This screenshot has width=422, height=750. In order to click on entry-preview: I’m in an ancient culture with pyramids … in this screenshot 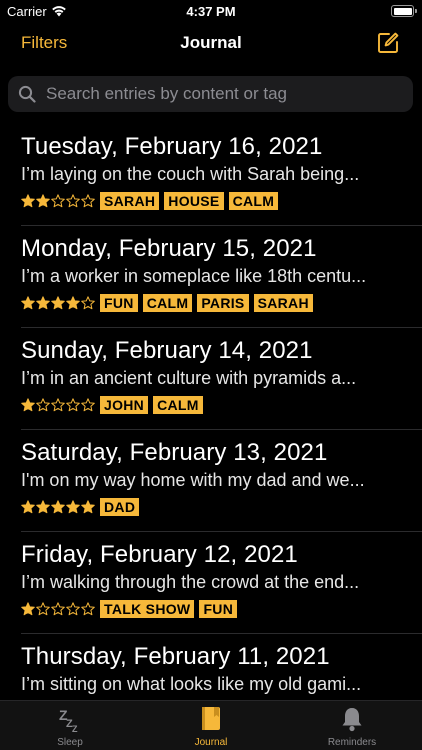, I will do `click(189, 378)`.